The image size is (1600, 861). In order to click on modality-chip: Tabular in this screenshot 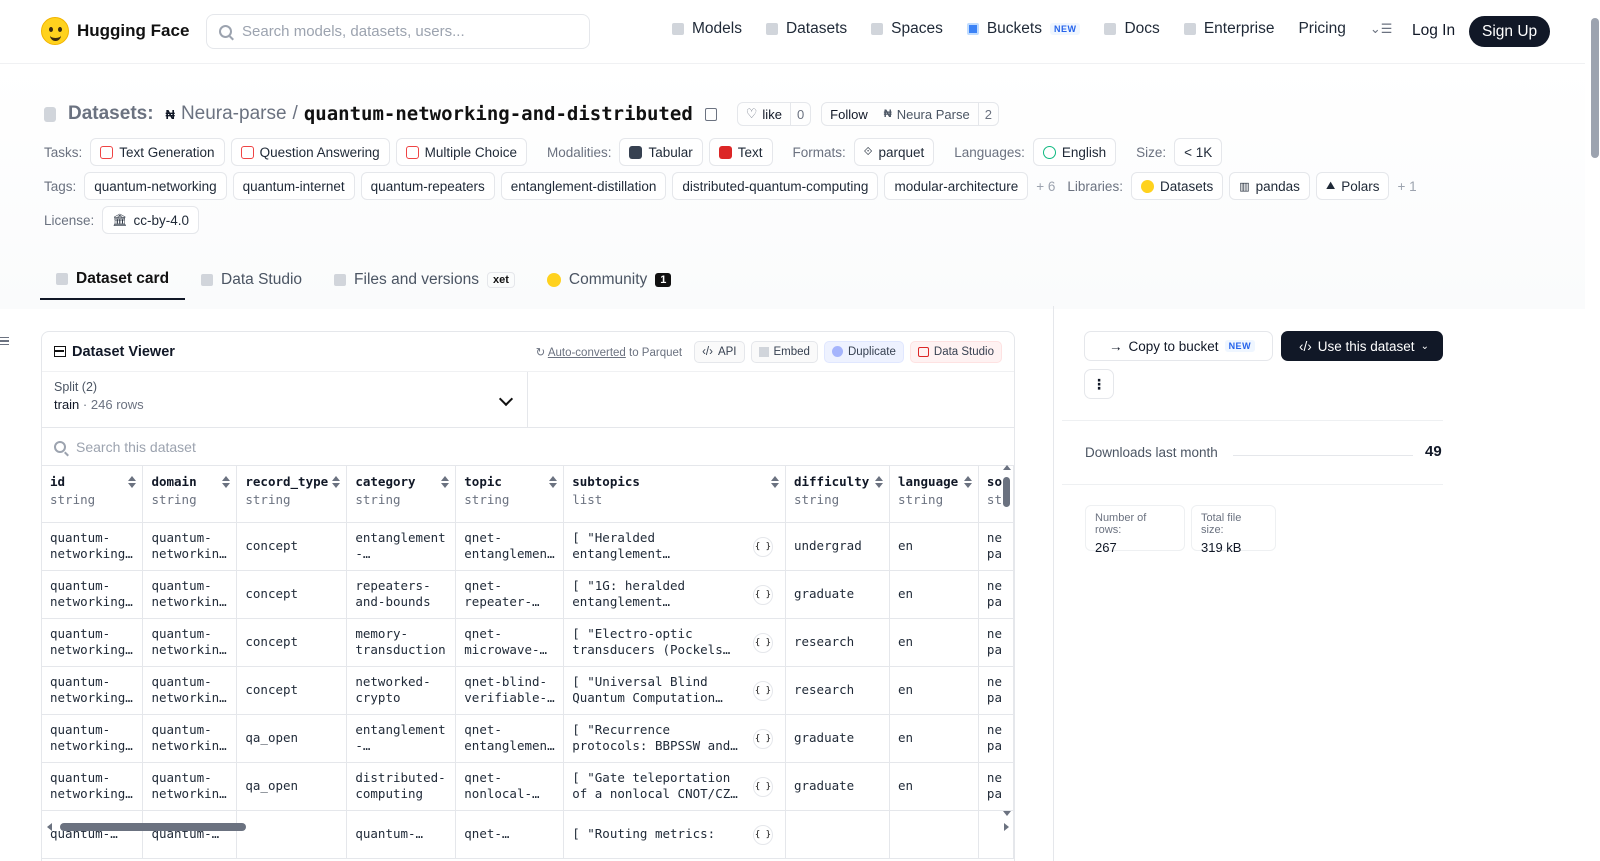, I will do `click(661, 152)`.